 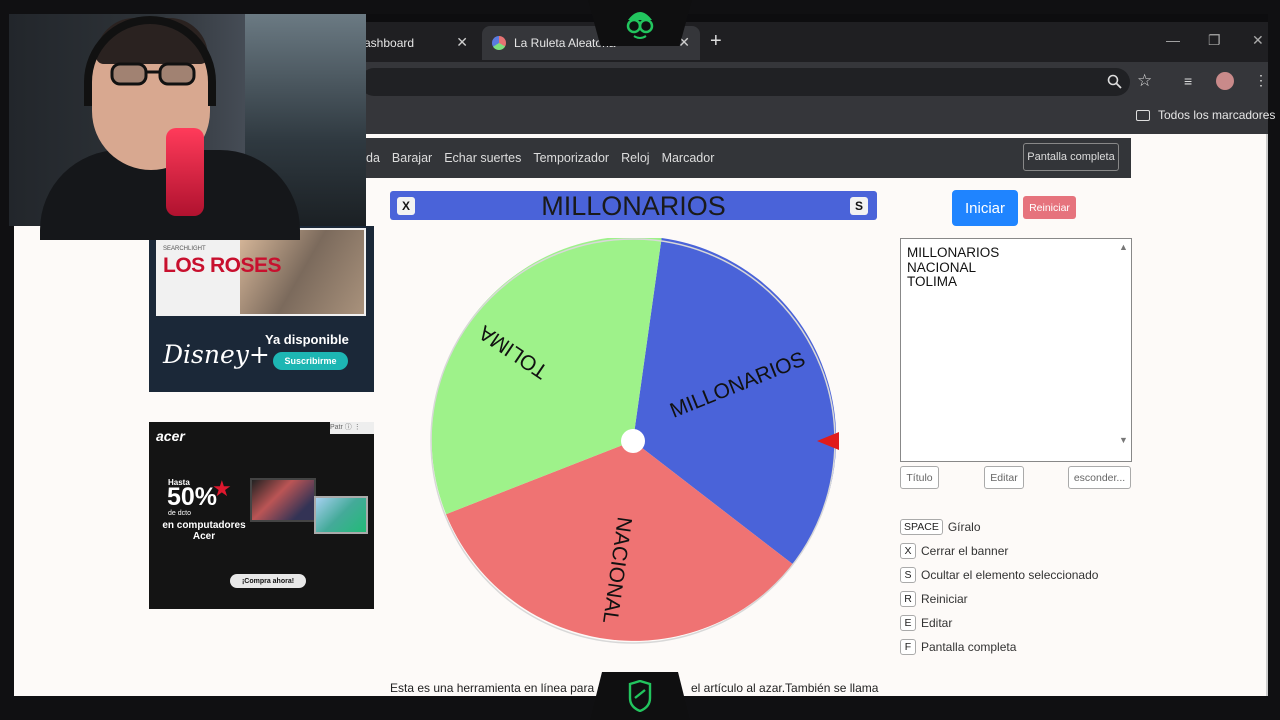 What do you see at coordinates (937, 623) in the screenshot?
I see `shortcut-label: Editar` at bounding box center [937, 623].